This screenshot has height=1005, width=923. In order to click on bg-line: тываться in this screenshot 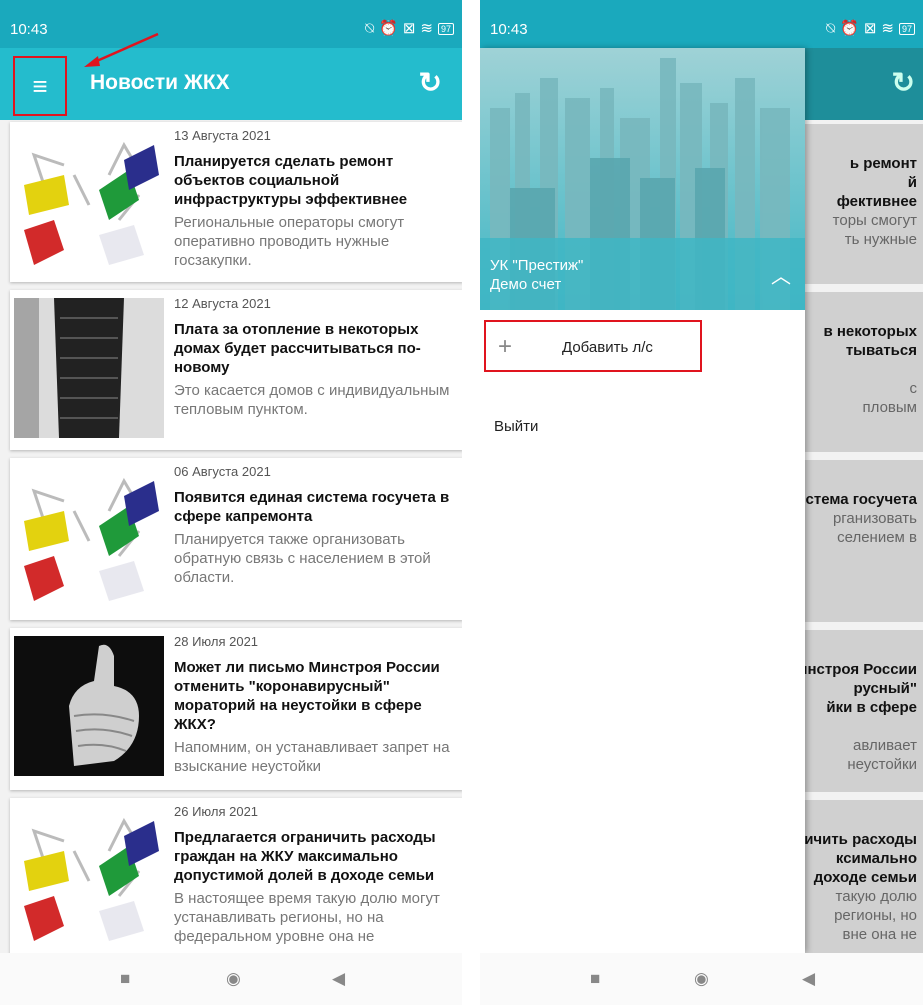, I will do `click(881, 350)`.